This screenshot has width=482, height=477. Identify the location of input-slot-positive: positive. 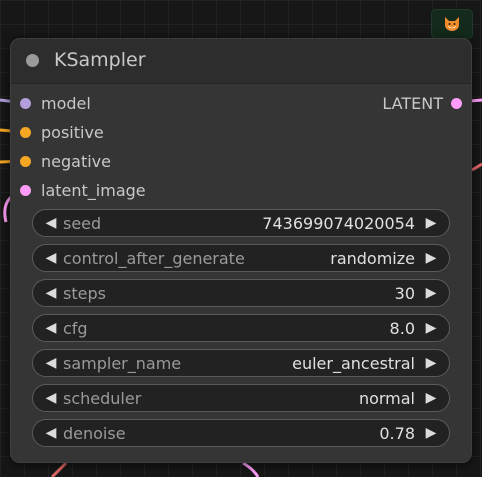
(62, 132).